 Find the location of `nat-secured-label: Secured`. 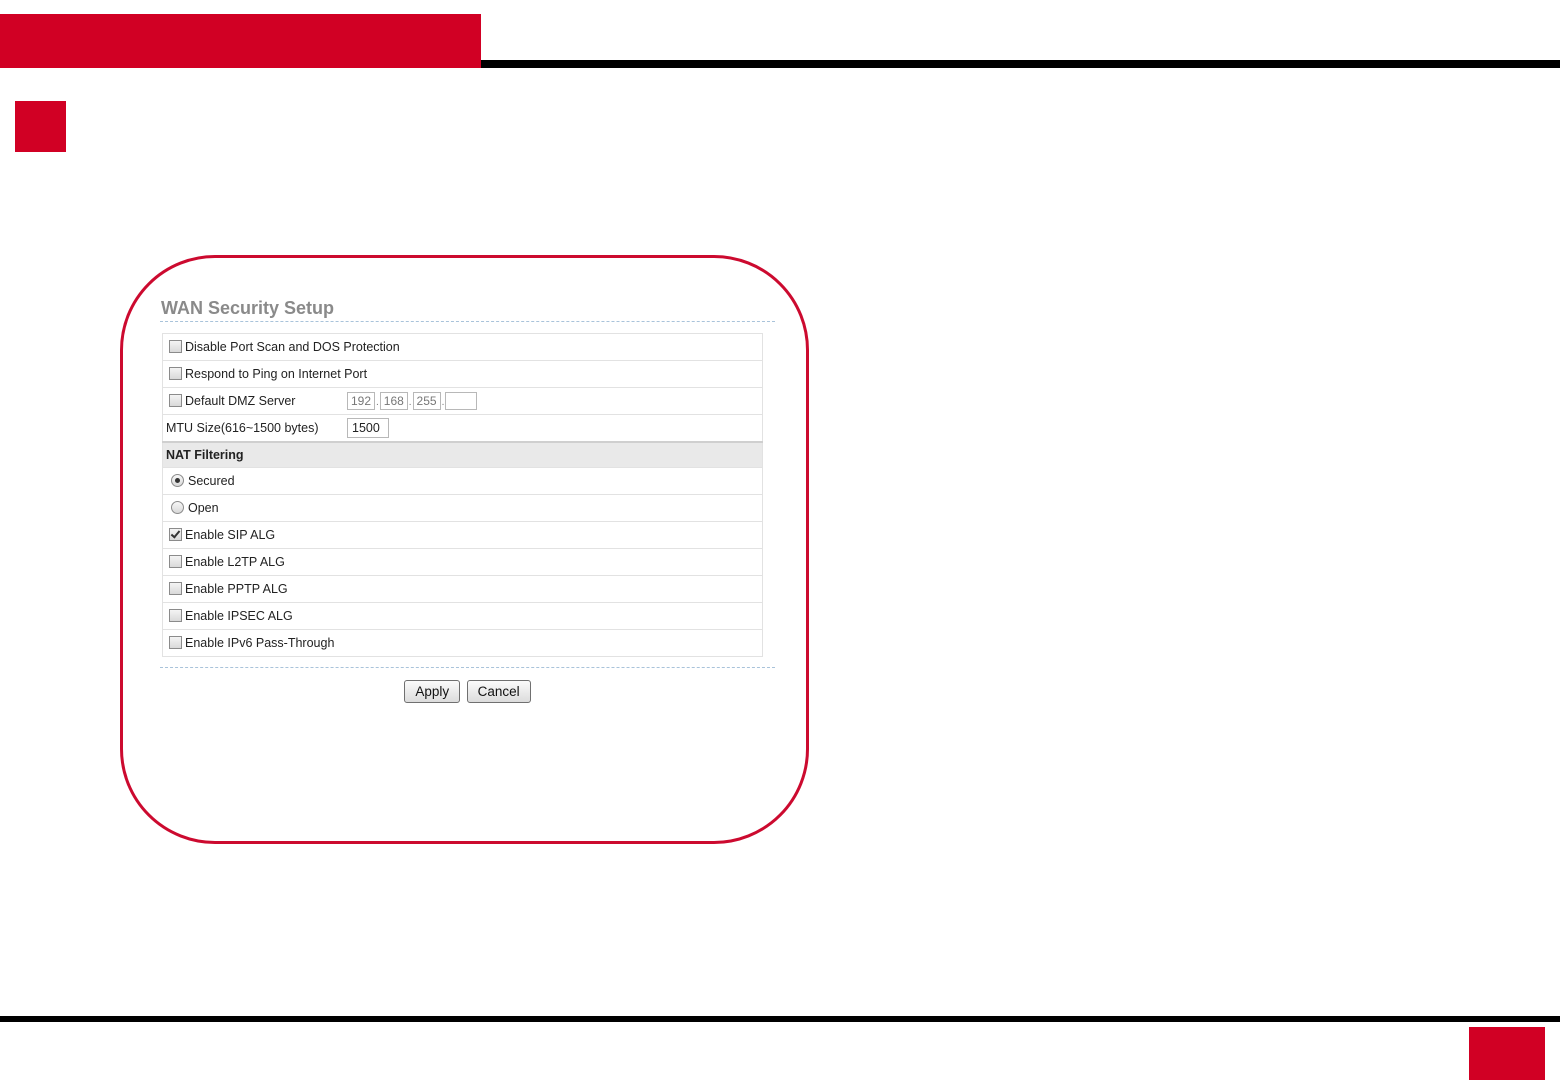

nat-secured-label: Secured is located at coordinates (211, 481).